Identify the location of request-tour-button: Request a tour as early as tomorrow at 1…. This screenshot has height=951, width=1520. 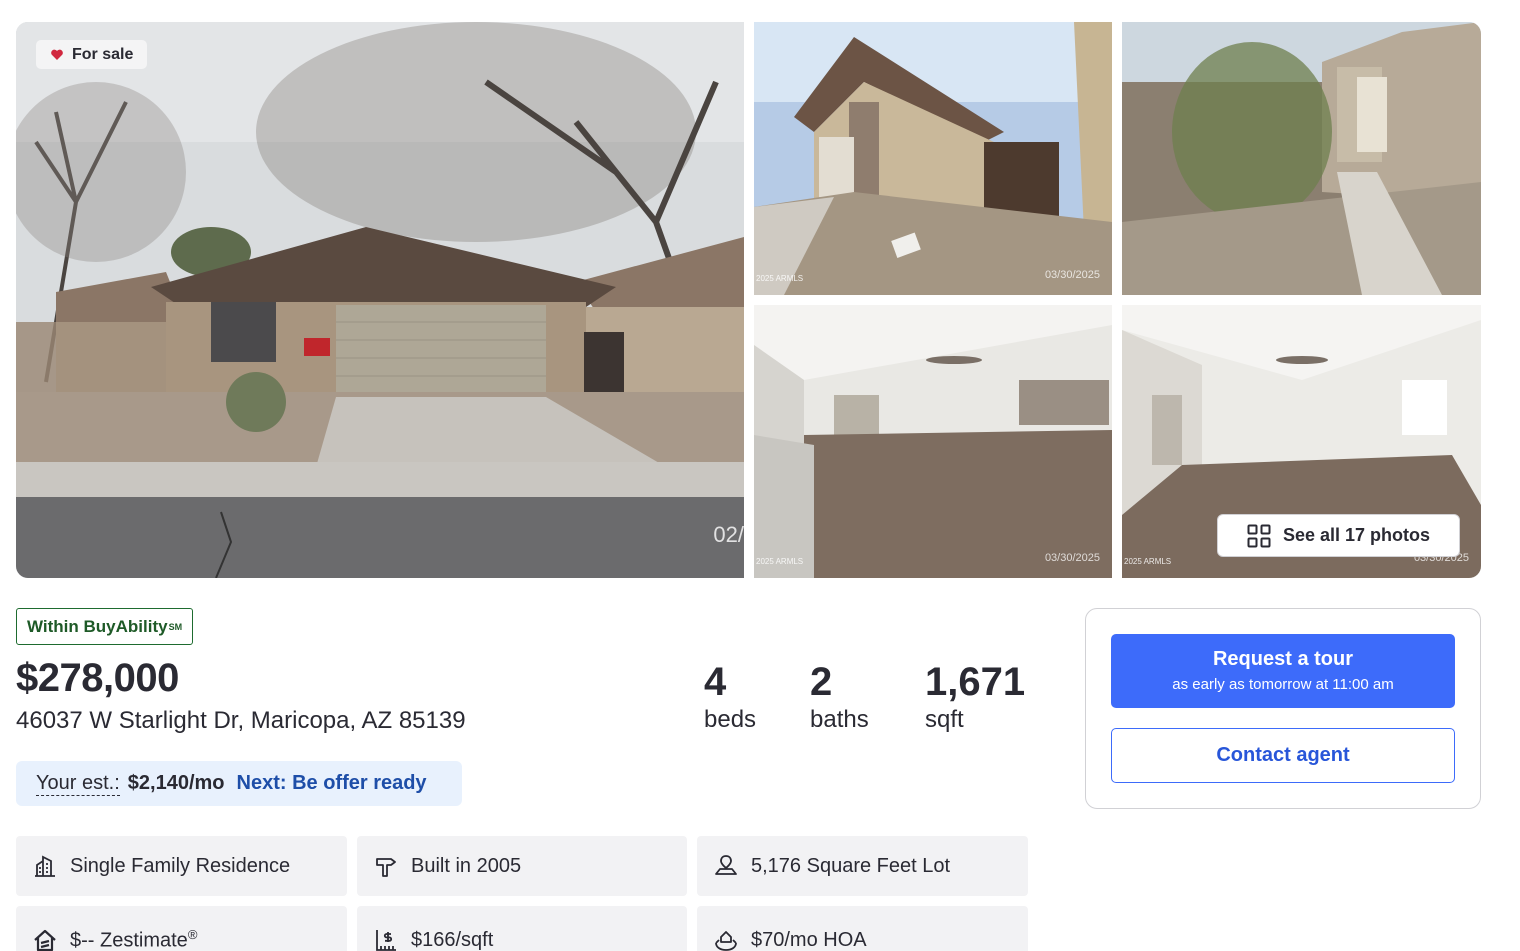
(1283, 671).